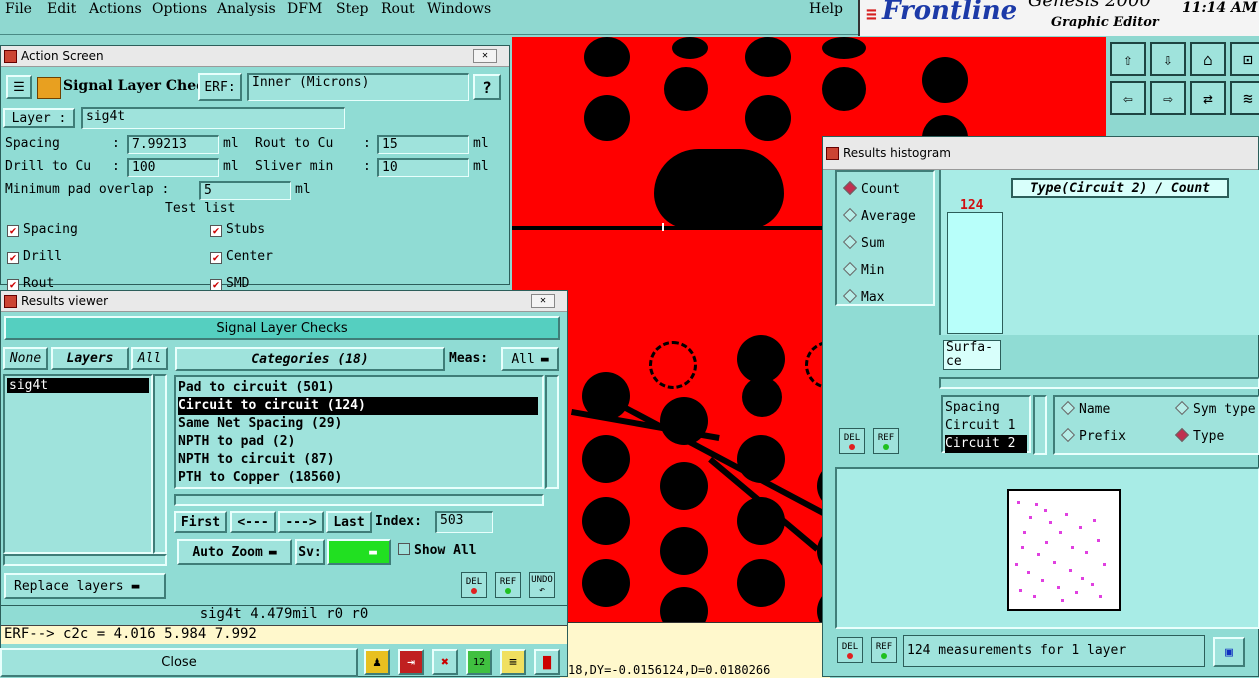  Describe the element at coordinates (220, 87) in the screenshot. I see `erf-button: ERF:` at that location.